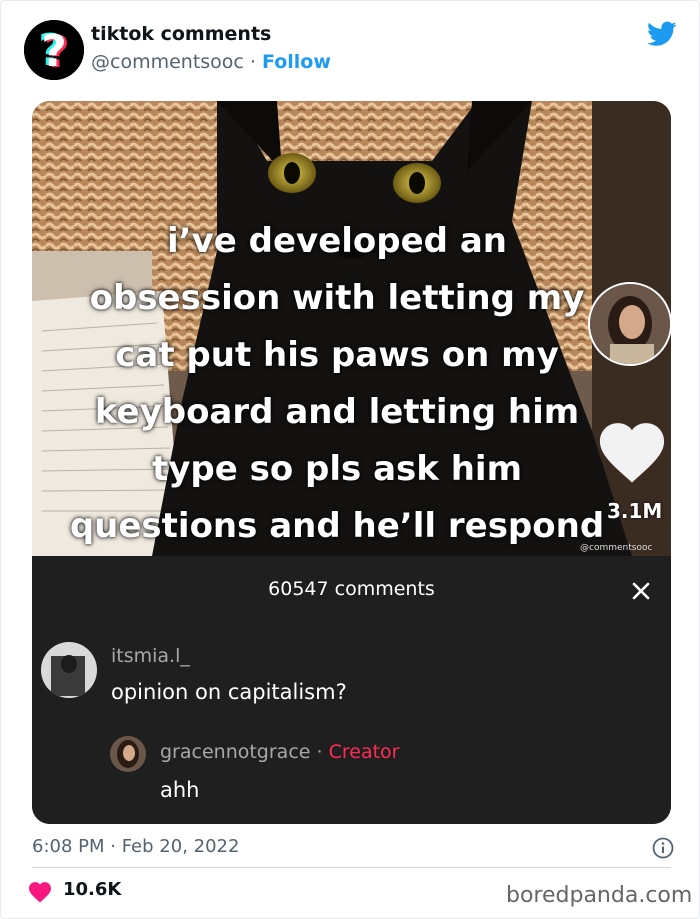 The width and height of the screenshot is (700, 919). Describe the element at coordinates (296, 62) in the screenshot. I see `follow-button: Follow` at that location.